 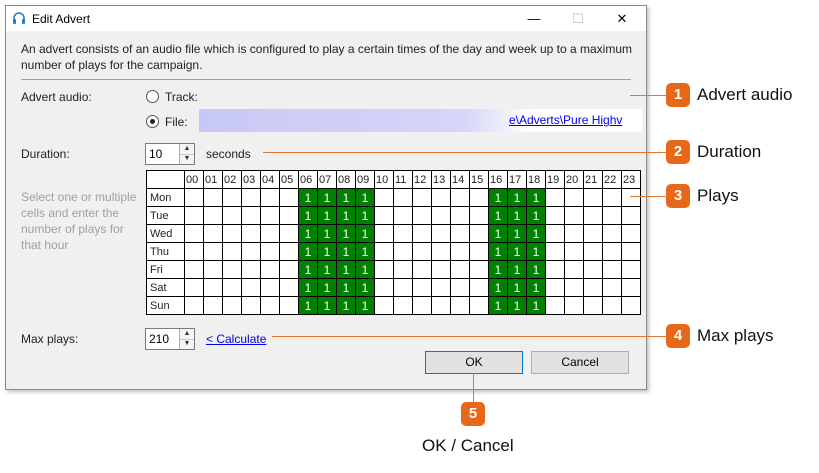 I want to click on hour-header: 07, so click(x=327, y=179).